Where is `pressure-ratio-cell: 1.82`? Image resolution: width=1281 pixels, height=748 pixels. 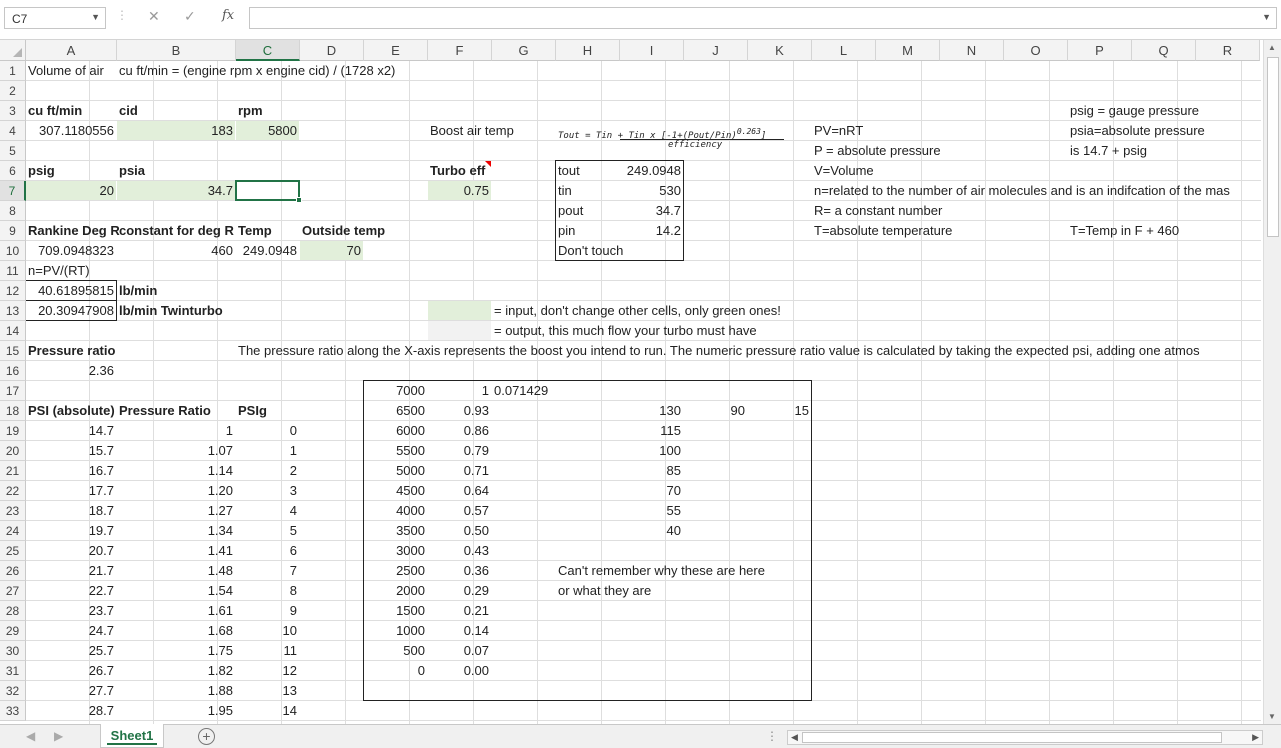 pressure-ratio-cell: 1.82 is located at coordinates (176, 671).